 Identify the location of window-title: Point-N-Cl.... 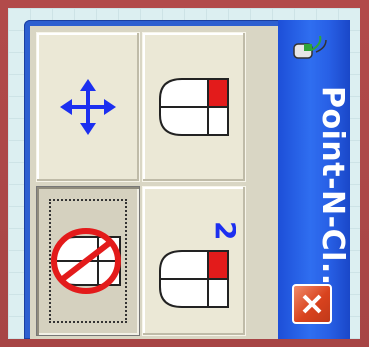
(332, 192).